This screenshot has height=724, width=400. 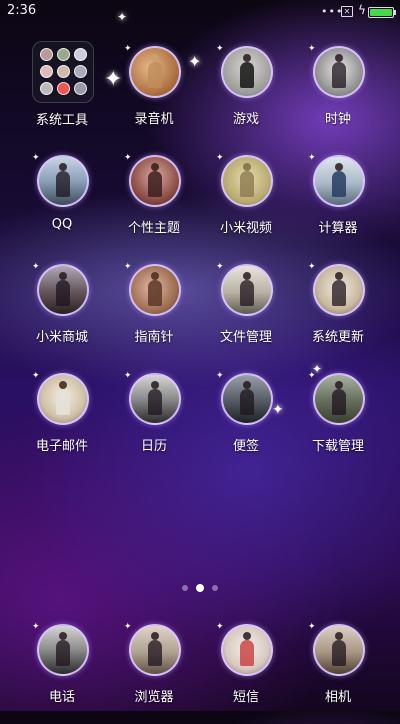 What do you see at coordinates (154, 119) in the screenshot?
I see `app-label: 录音机` at bounding box center [154, 119].